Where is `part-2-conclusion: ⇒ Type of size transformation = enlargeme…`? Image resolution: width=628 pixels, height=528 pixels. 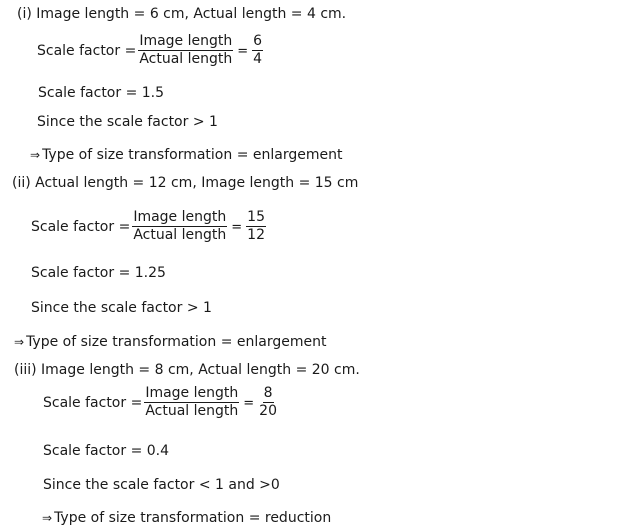 part-2-conclusion: ⇒ Type of size transformation = enlargeme… is located at coordinates (170, 342).